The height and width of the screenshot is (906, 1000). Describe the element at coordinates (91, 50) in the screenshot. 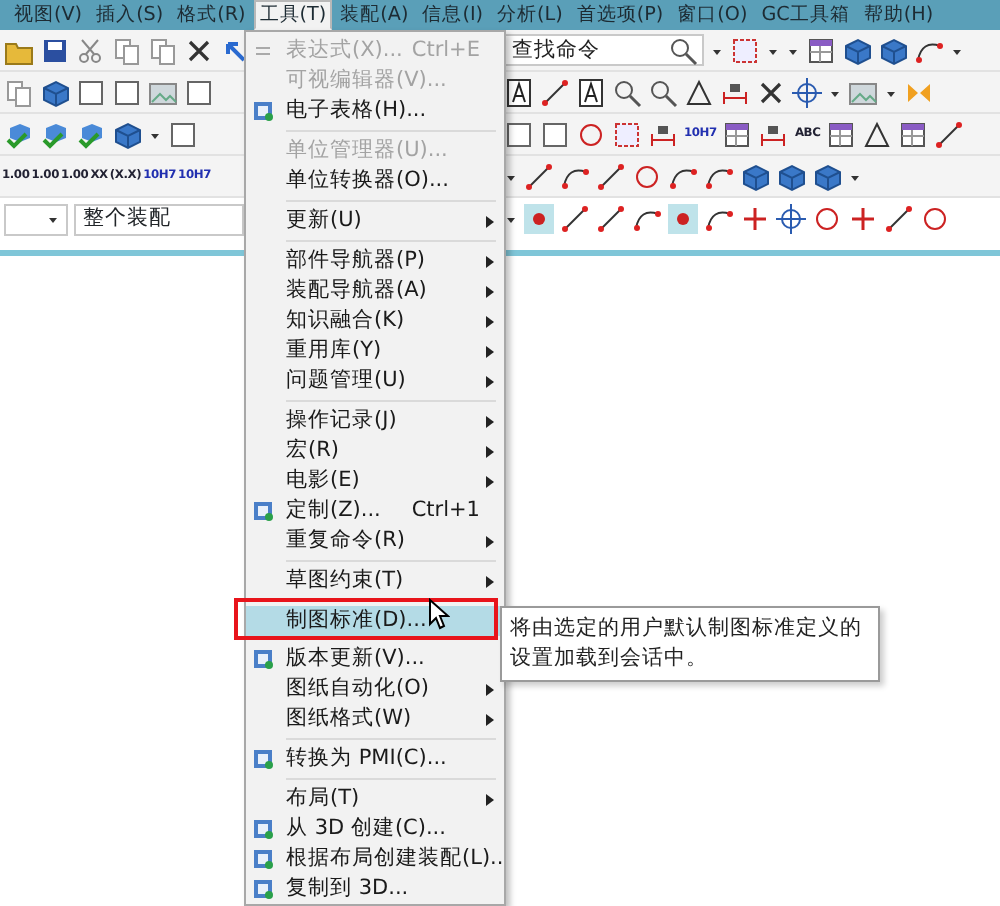

I see `scissors-icon` at that location.